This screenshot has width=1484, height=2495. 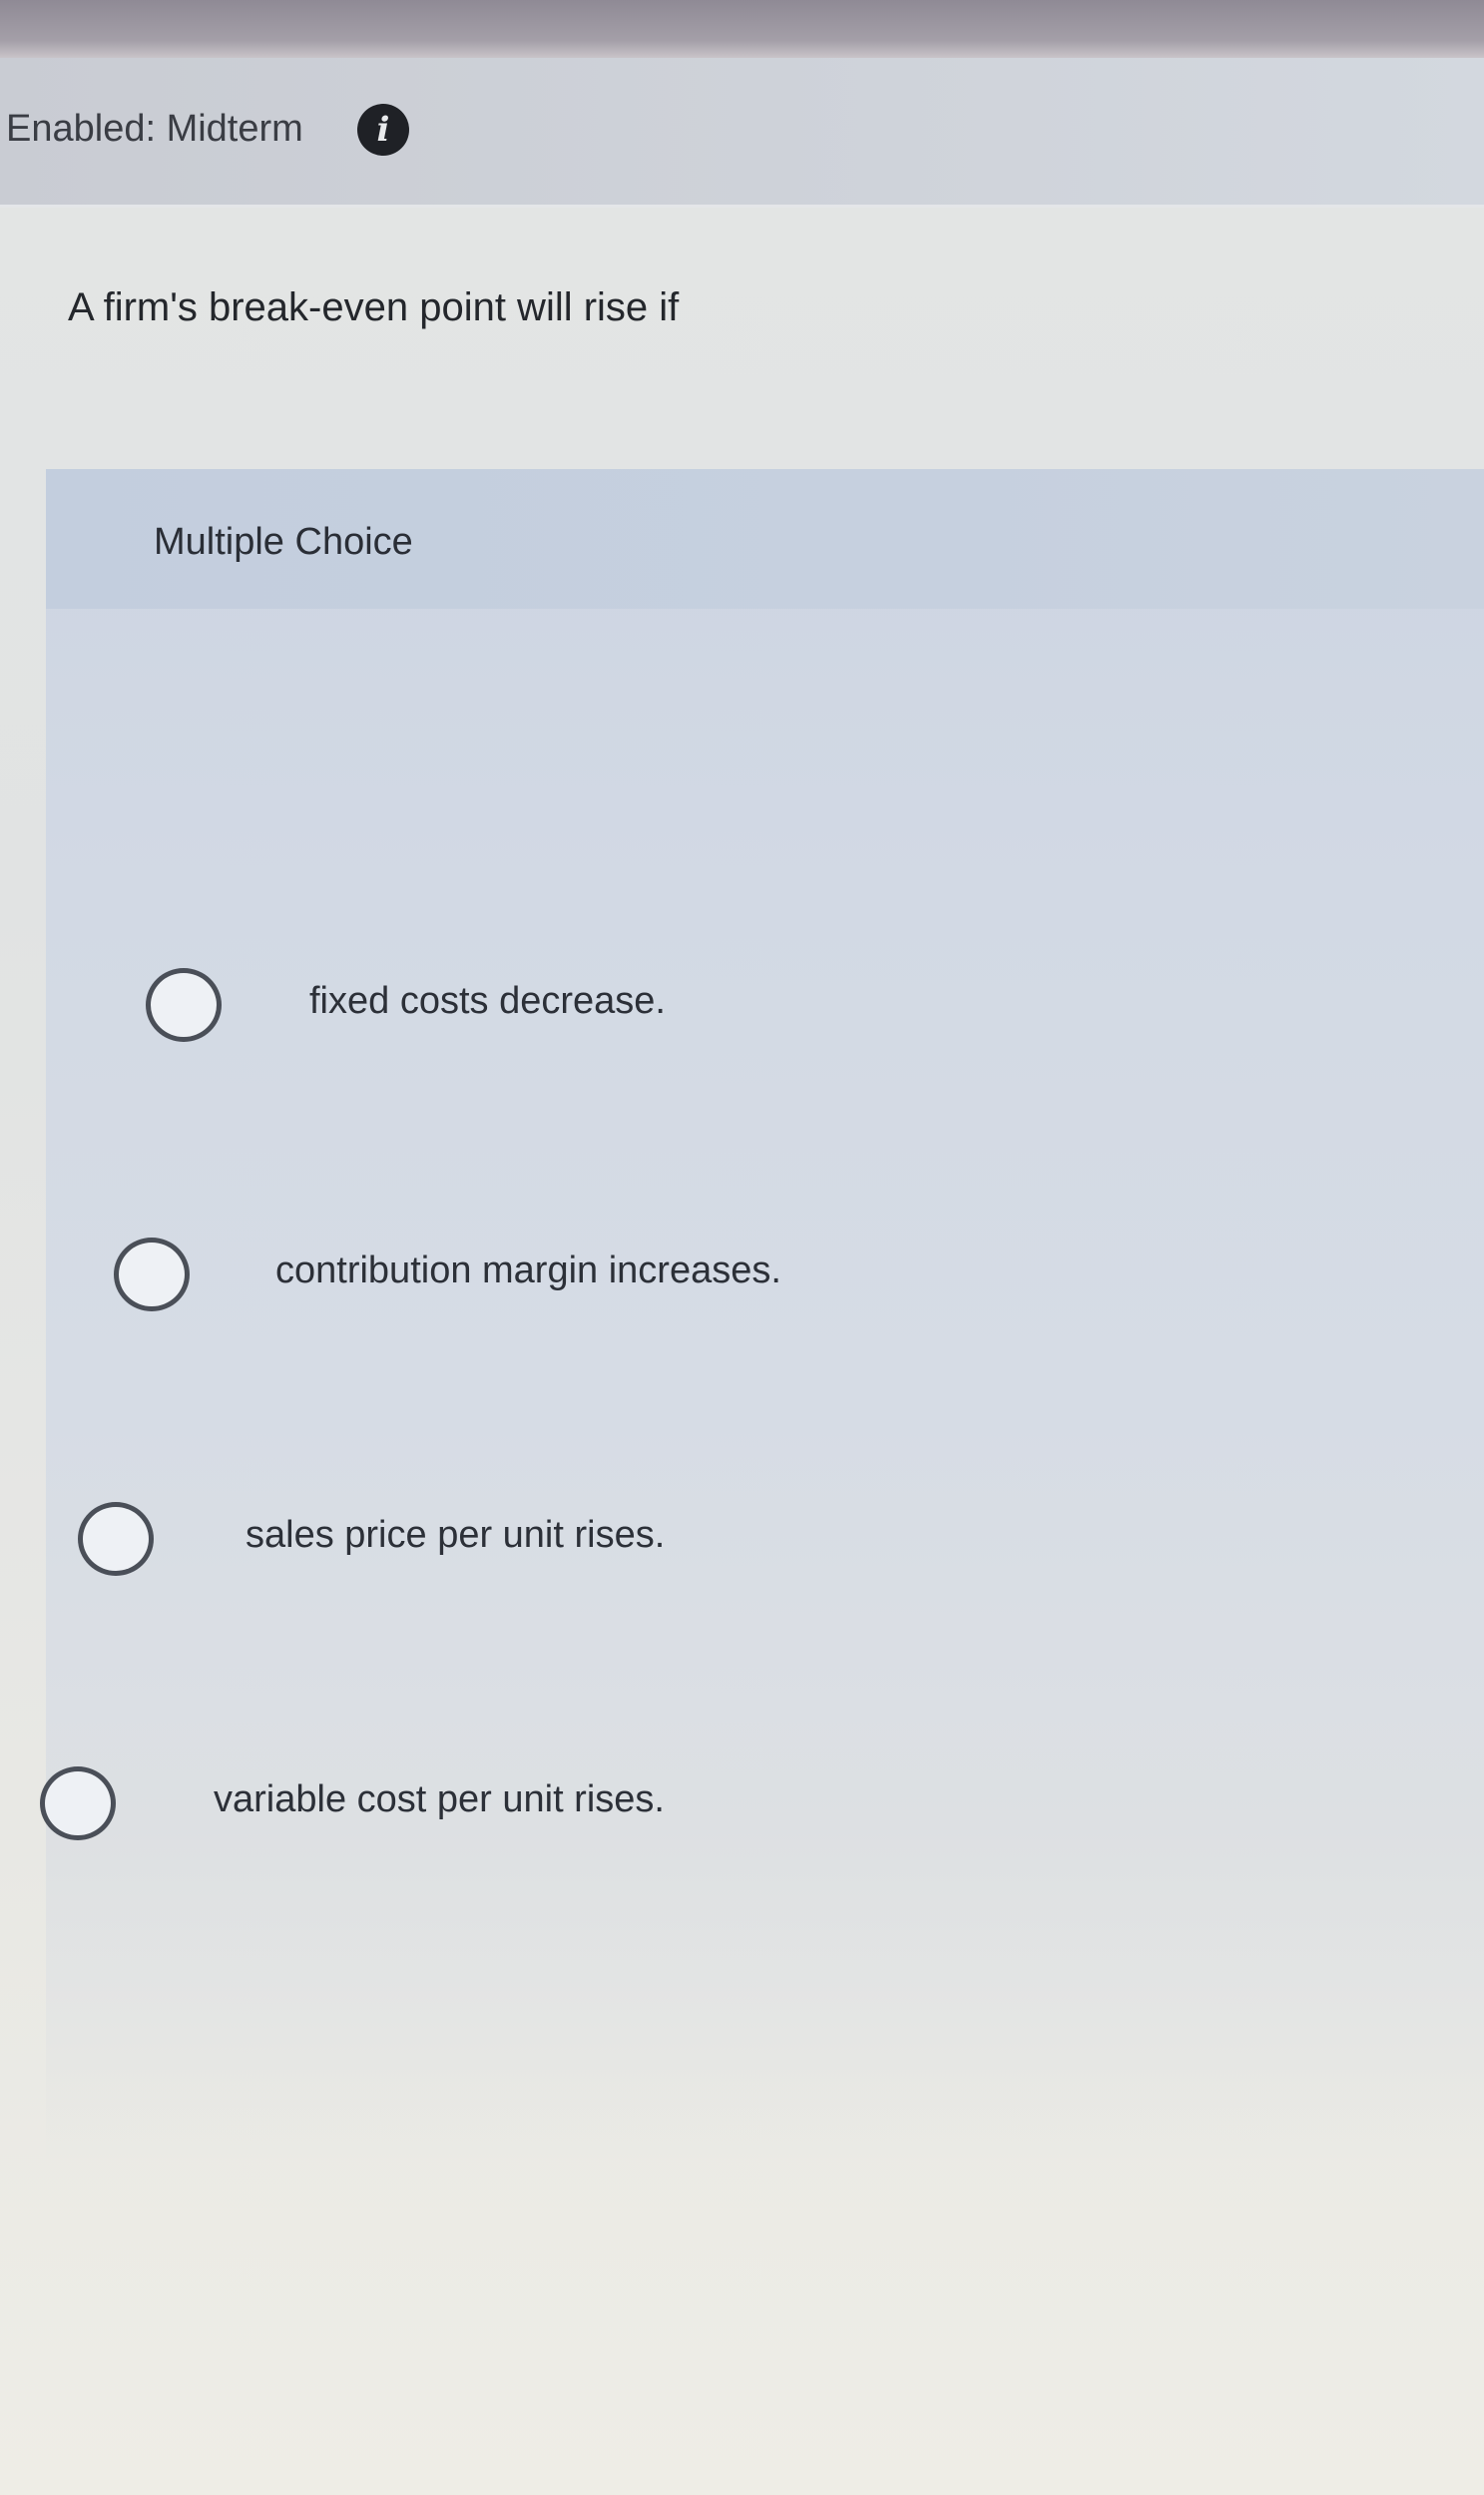 I want to click on answer-option-label: fixed costs decrease., so click(x=487, y=1001).